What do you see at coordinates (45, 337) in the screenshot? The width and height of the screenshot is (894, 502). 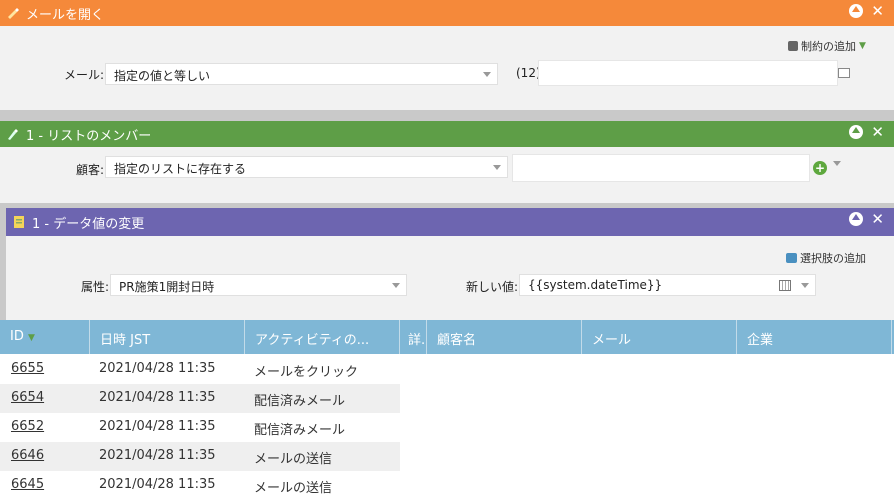 I see `column-id: ID ▼` at bounding box center [45, 337].